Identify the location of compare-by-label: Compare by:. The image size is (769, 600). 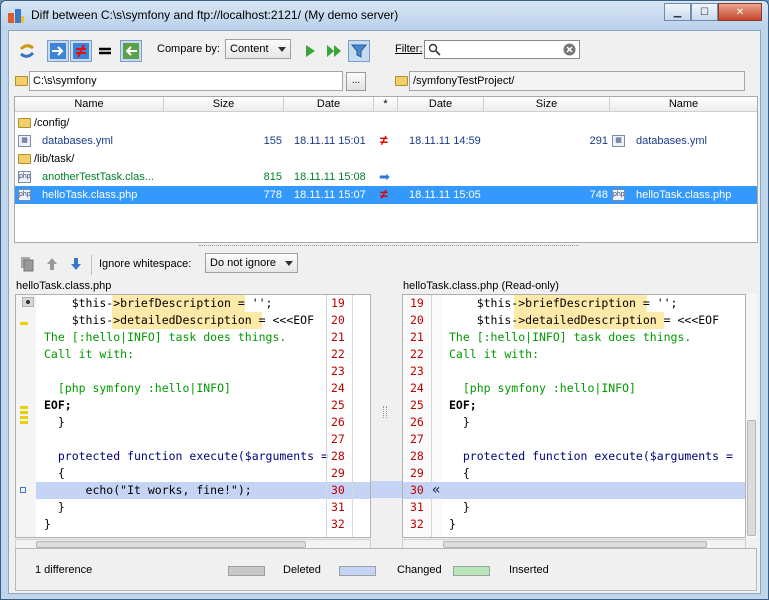
(188, 49).